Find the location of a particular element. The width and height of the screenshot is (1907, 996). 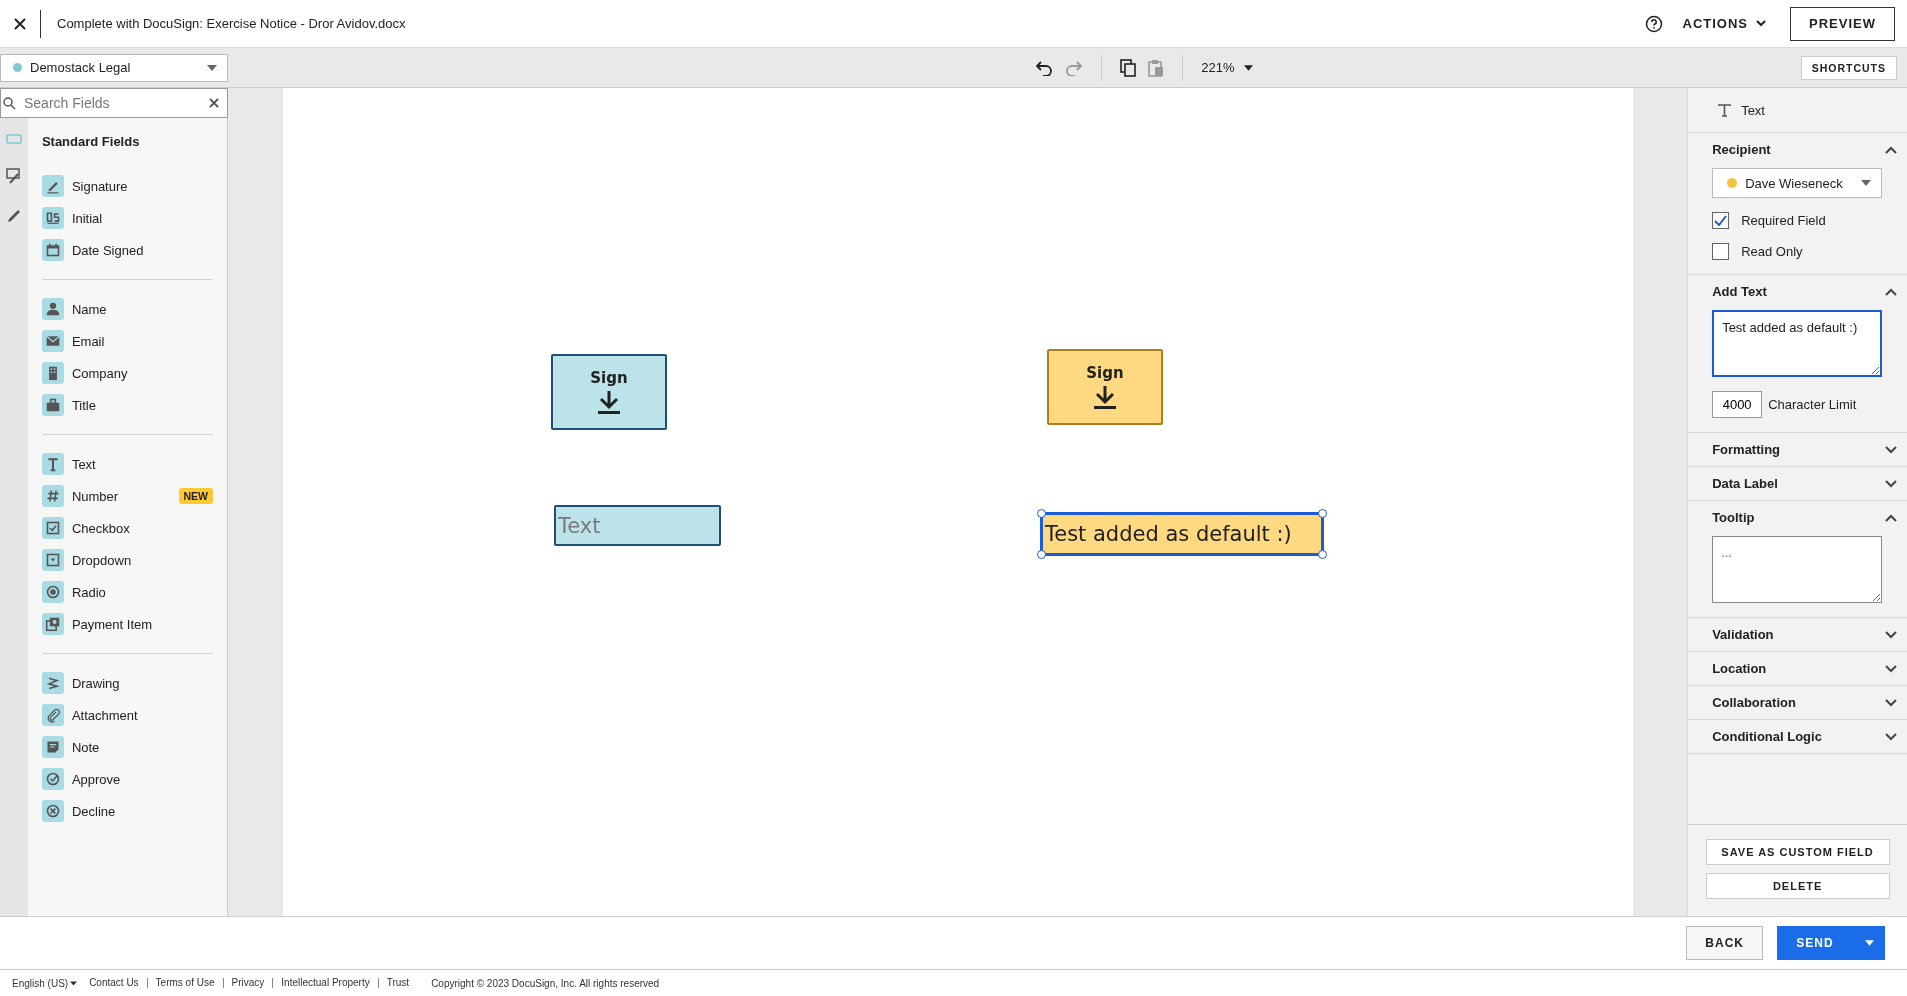

footer-link: Privacy is located at coordinates (247, 983).